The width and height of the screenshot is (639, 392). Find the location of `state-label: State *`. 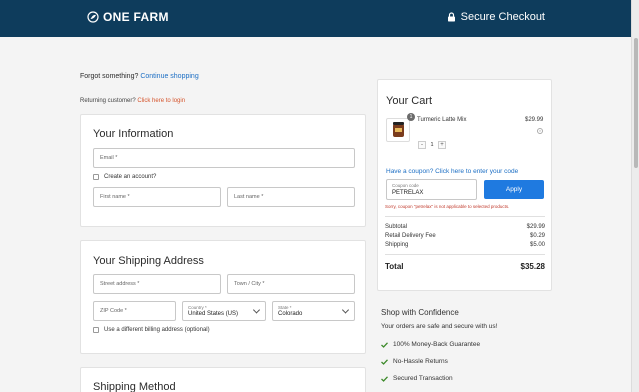

state-label: State * is located at coordinates (285, 307).